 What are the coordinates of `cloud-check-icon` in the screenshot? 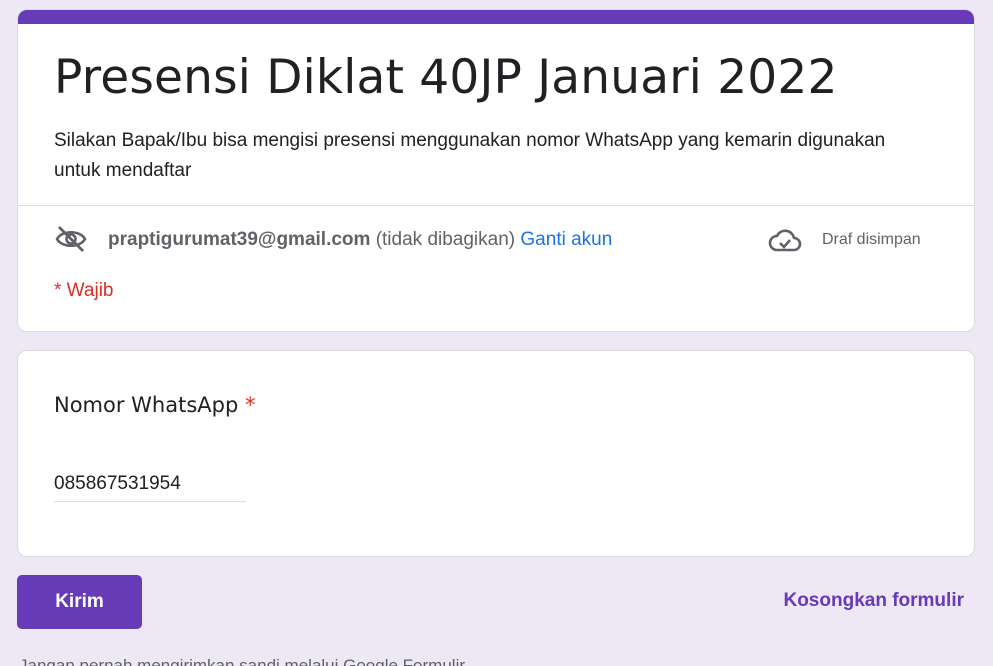 It's located at (785, 240).